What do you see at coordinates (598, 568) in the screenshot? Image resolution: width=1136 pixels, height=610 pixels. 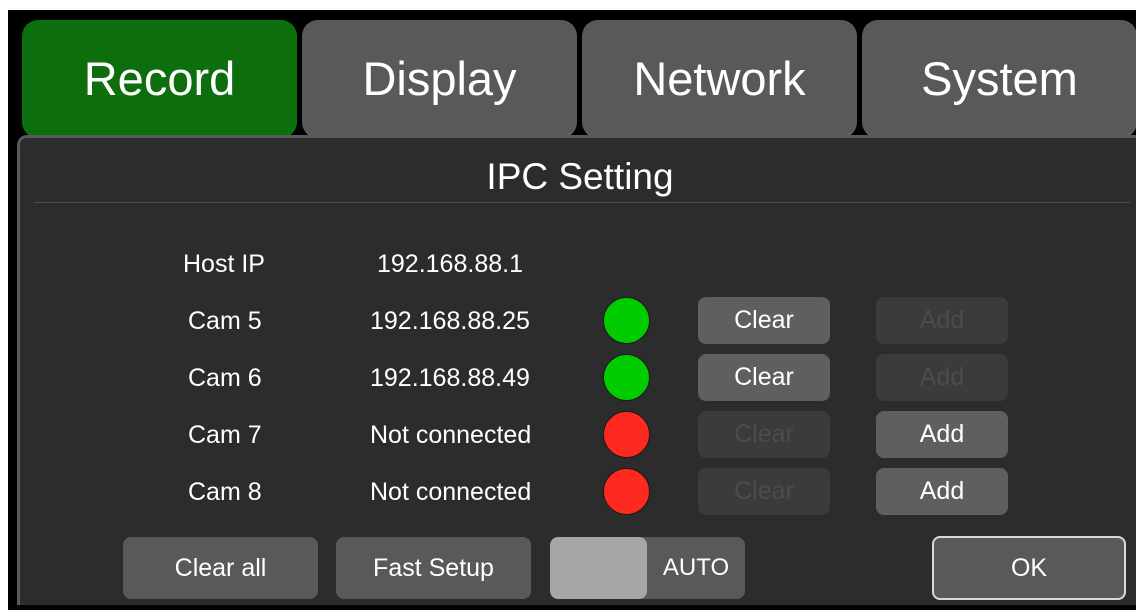 I see `toggle-knob` at bounding box center [598, 568].